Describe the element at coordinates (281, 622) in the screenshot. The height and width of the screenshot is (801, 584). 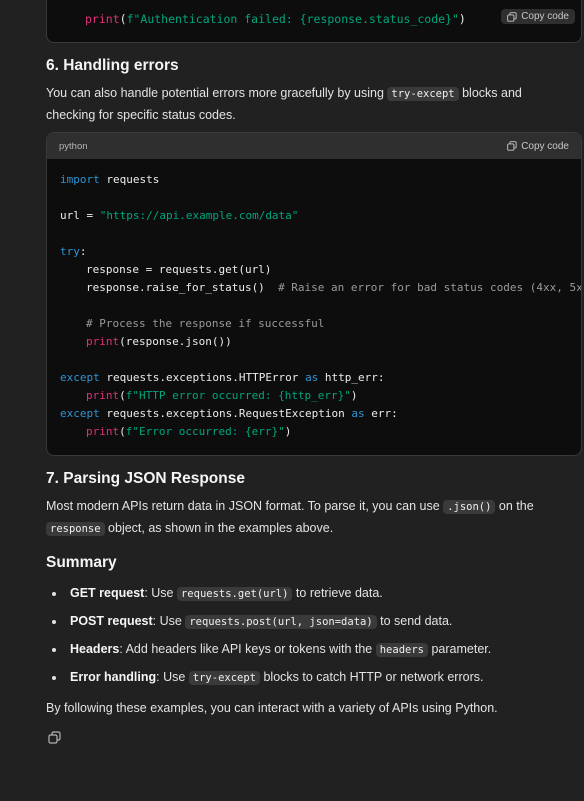
I see `inline-code: requests.post(url, json=data)` at that location.